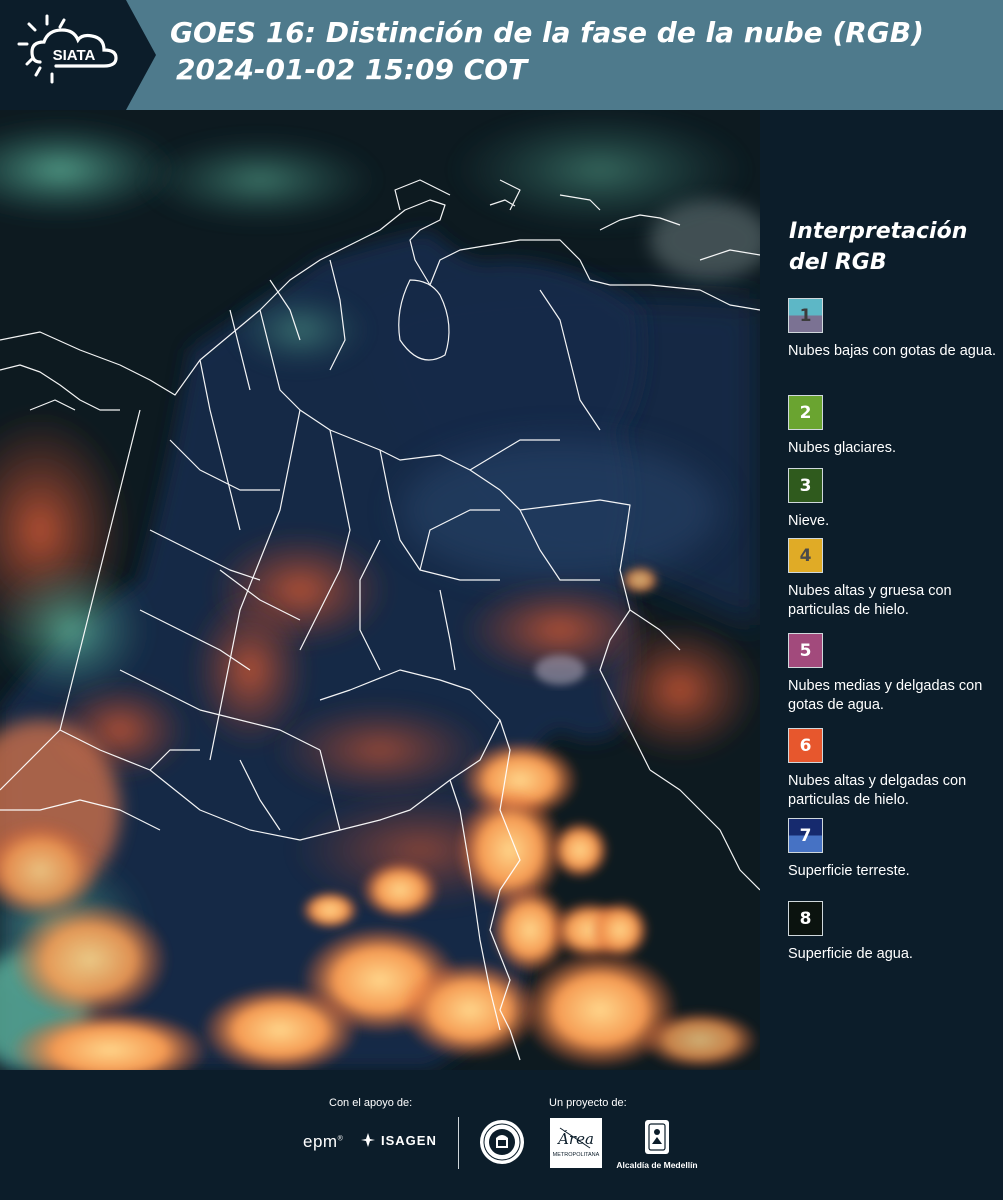 This screenshot has width=1003, height=1200. I want to click on legend-title: Interpretación del RGB, so click(878, 247).